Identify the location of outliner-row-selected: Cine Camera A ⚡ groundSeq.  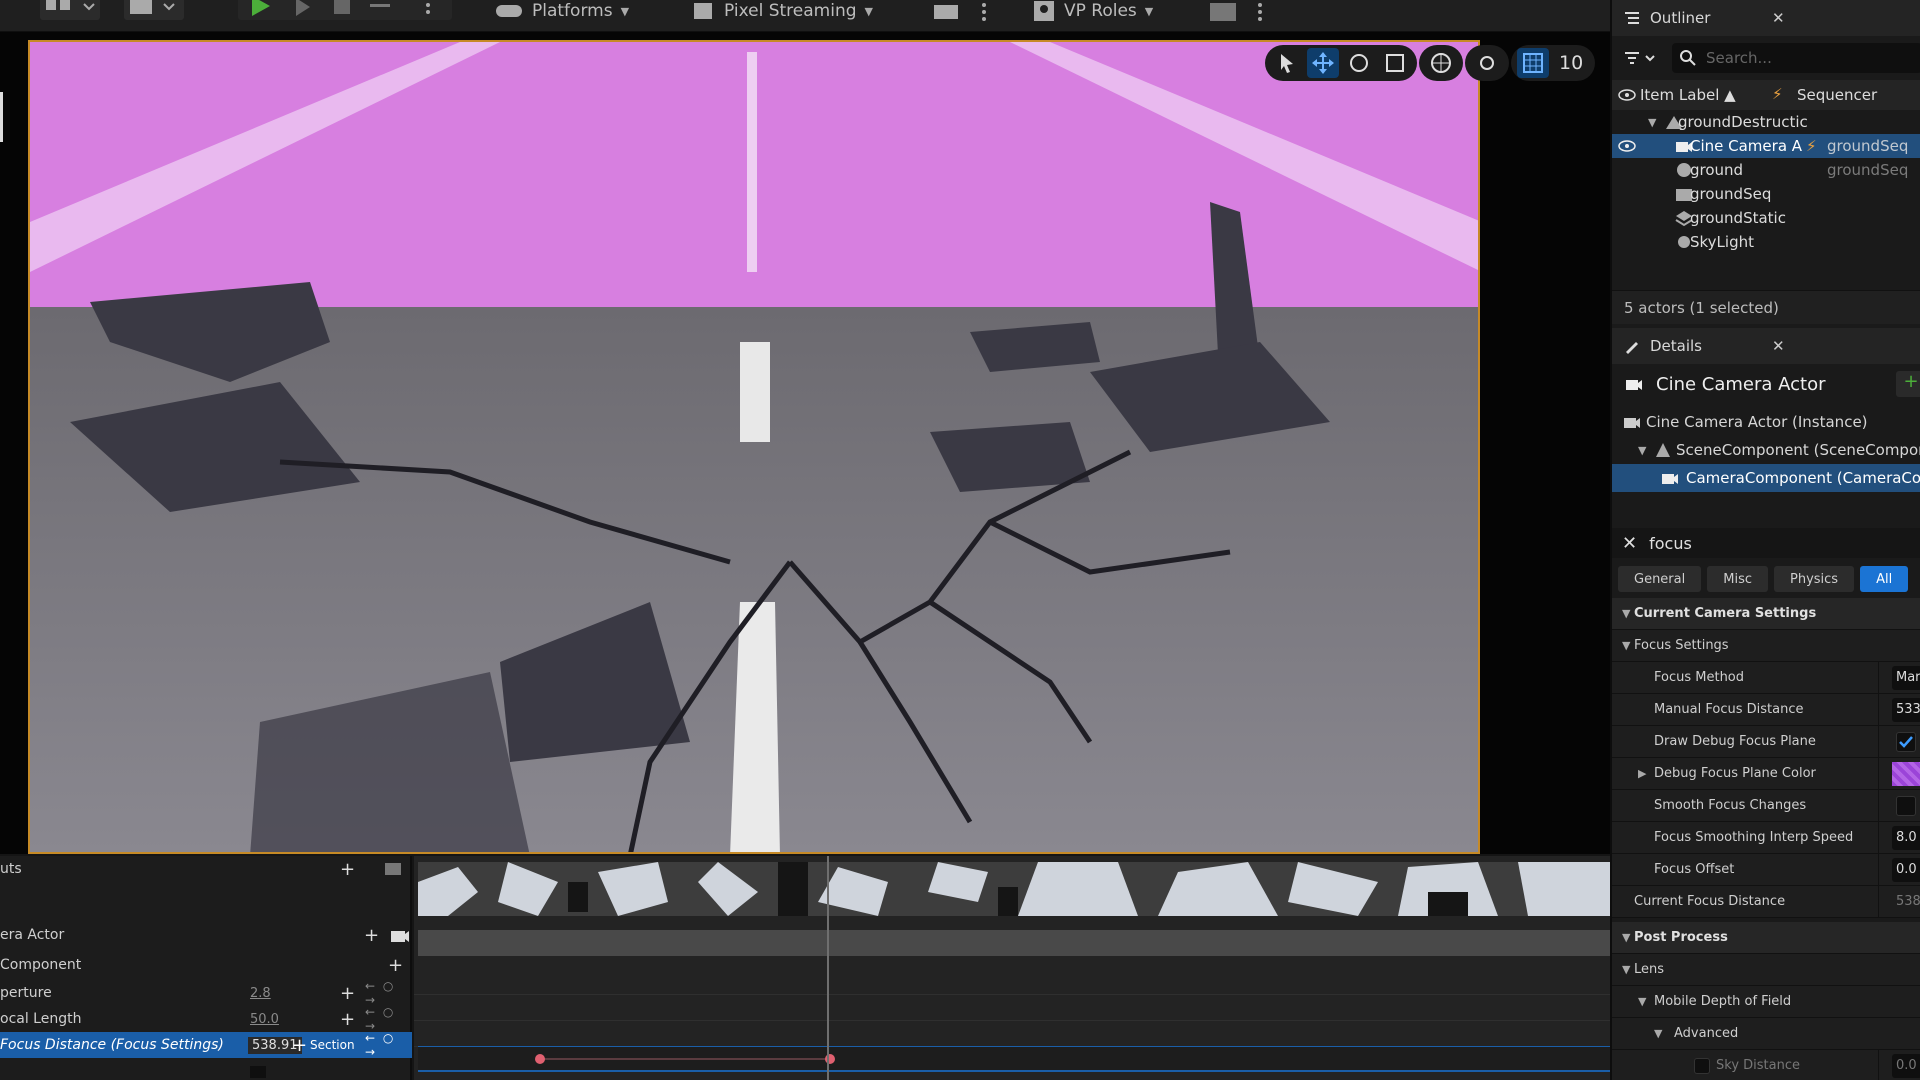
(1766, 146).